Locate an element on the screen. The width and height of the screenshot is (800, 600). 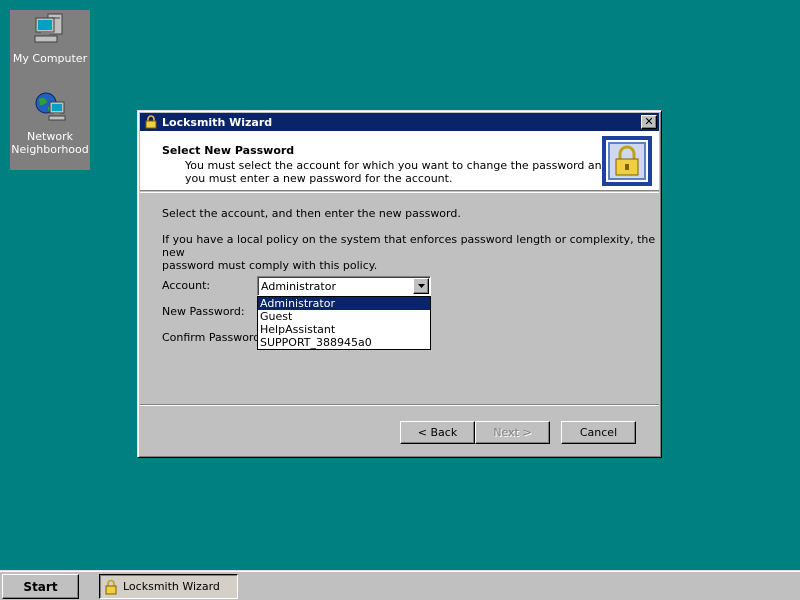
desktop-icon-area: My Computer Network Neighborhood is located at coordinates (50, 90).